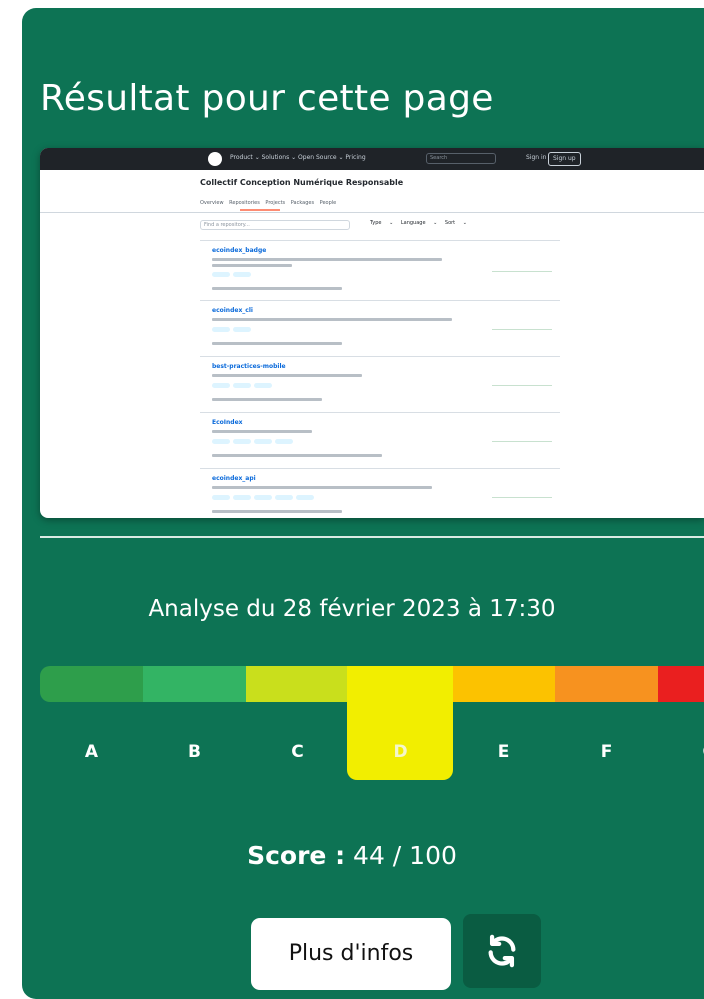  What do you see at coordinates (227, 422) in the screenshot?
I see `repo-name: EcoIndex` at bounding box center [227, 422].